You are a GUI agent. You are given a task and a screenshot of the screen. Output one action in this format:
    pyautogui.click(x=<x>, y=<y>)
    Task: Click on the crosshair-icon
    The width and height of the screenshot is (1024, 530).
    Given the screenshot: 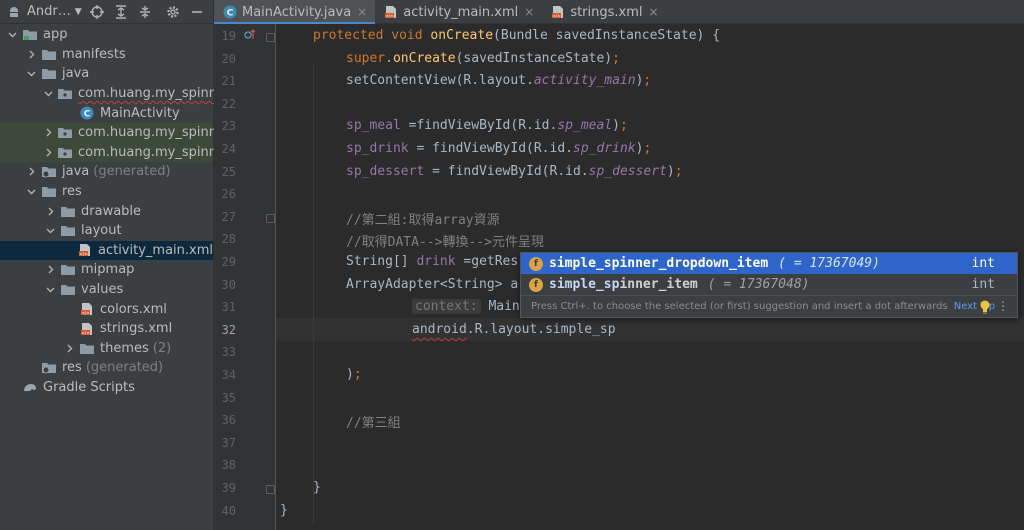 What is the action you would take?
    pyautogui.click(x=96, y=12)
    